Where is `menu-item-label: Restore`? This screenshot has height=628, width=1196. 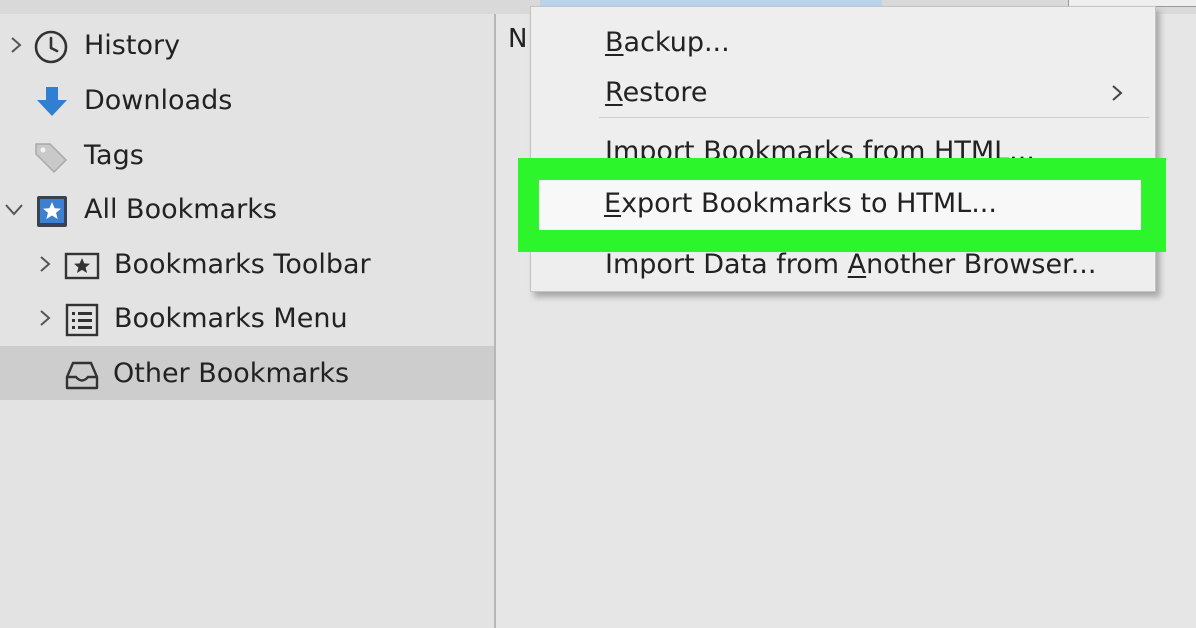
menu-item-label: Restore is located at coordinates (656, 92).